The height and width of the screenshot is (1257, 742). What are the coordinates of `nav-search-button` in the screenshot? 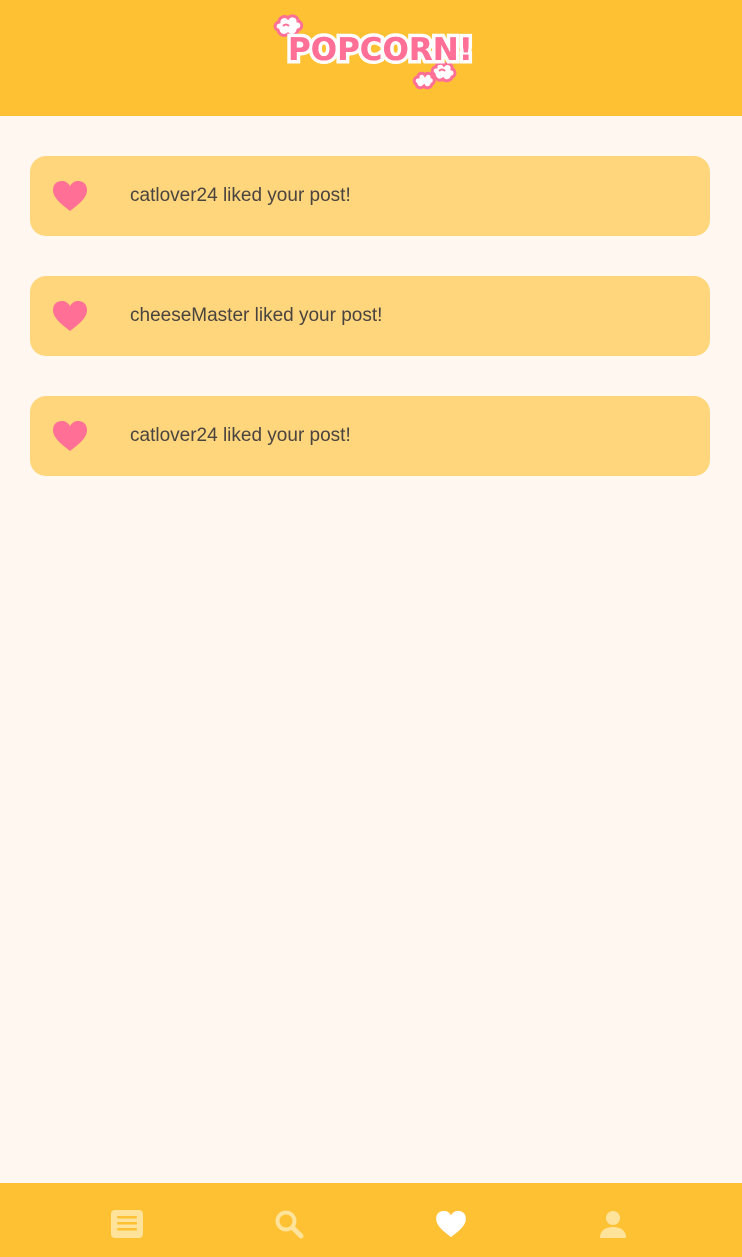 It's located at (289, 1224).